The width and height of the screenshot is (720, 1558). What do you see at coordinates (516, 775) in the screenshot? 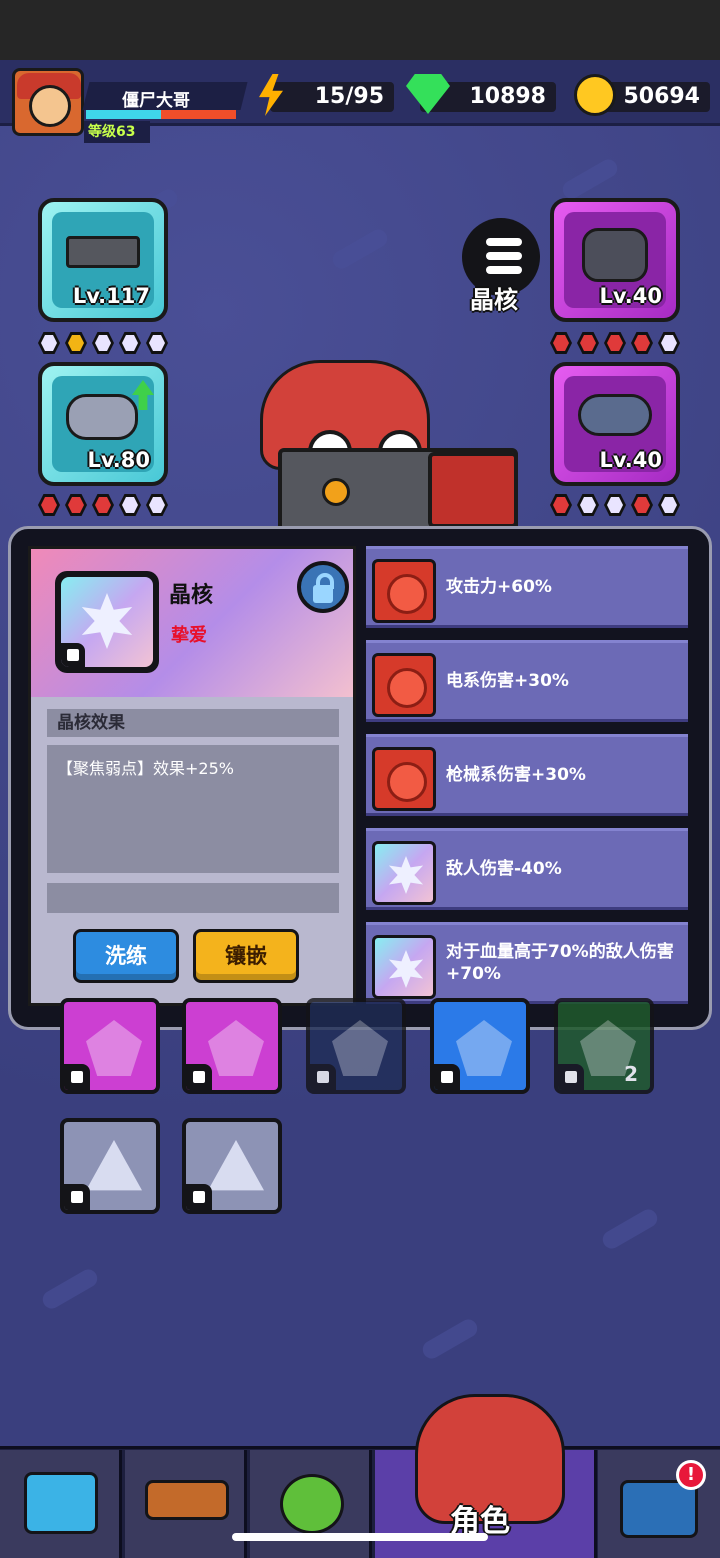
I see `attribute-text: 枪械系伤害+30%` at bounding box center [516, 775].